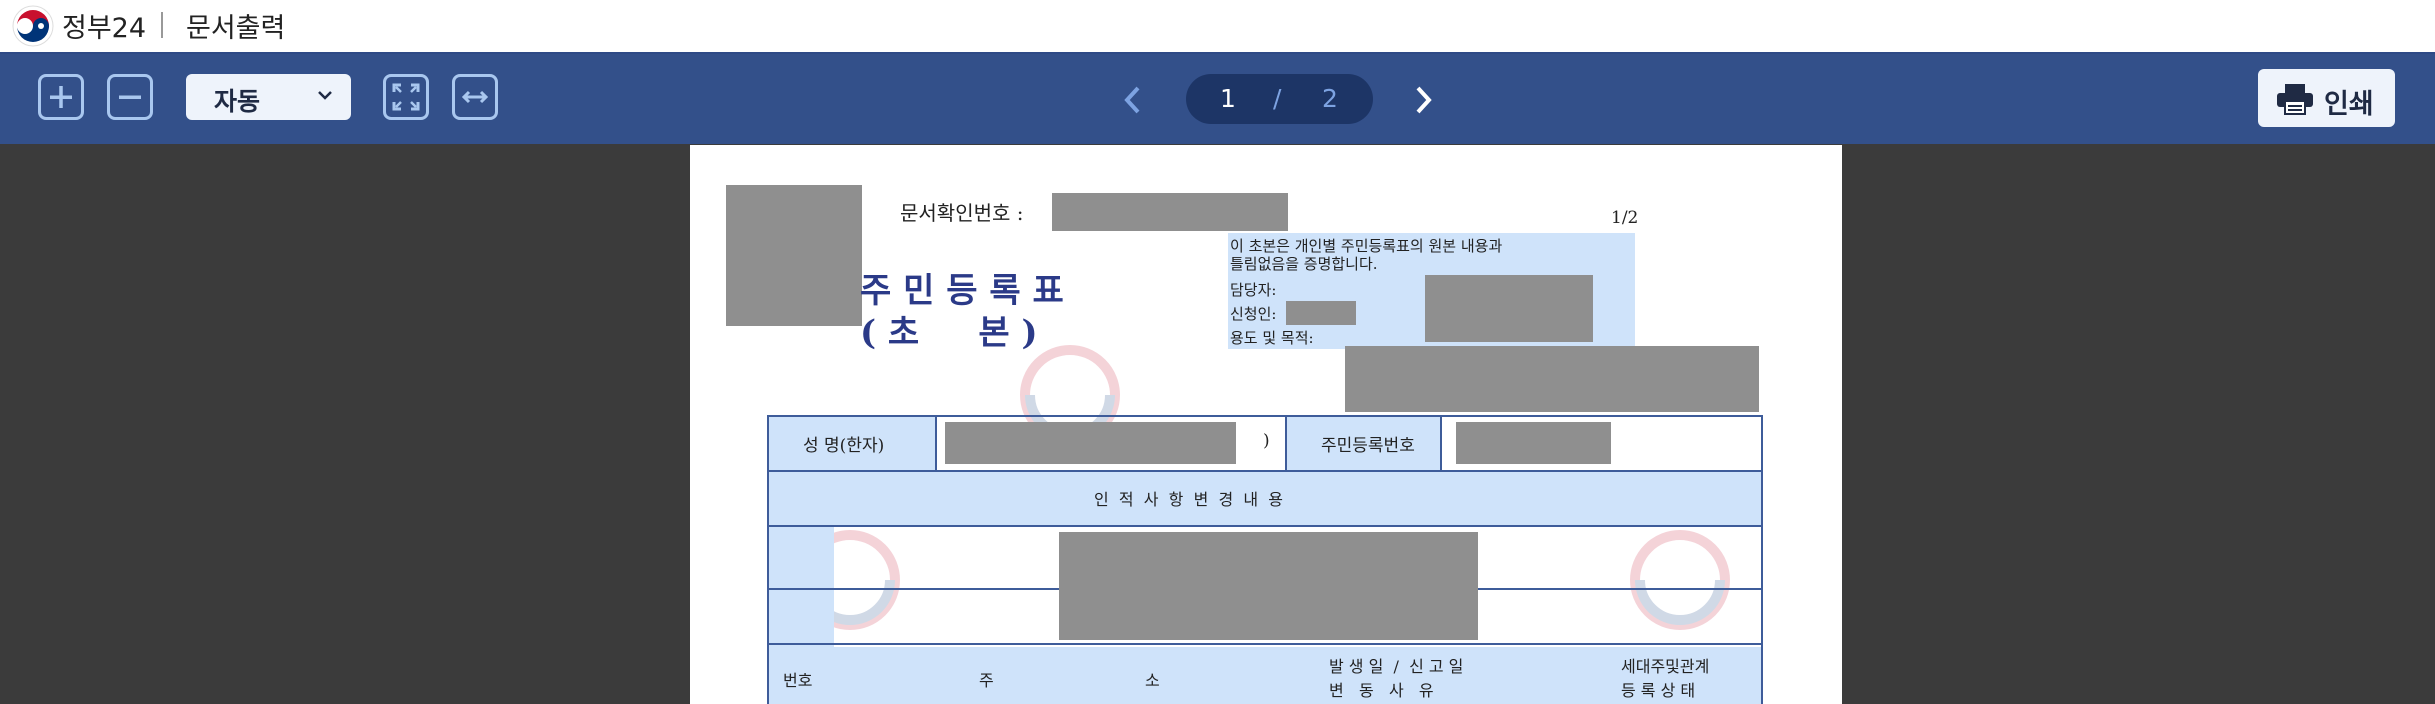 This screenshot has height=704, width=2435. I want to click on fit-width-icon, so click(475, 97).